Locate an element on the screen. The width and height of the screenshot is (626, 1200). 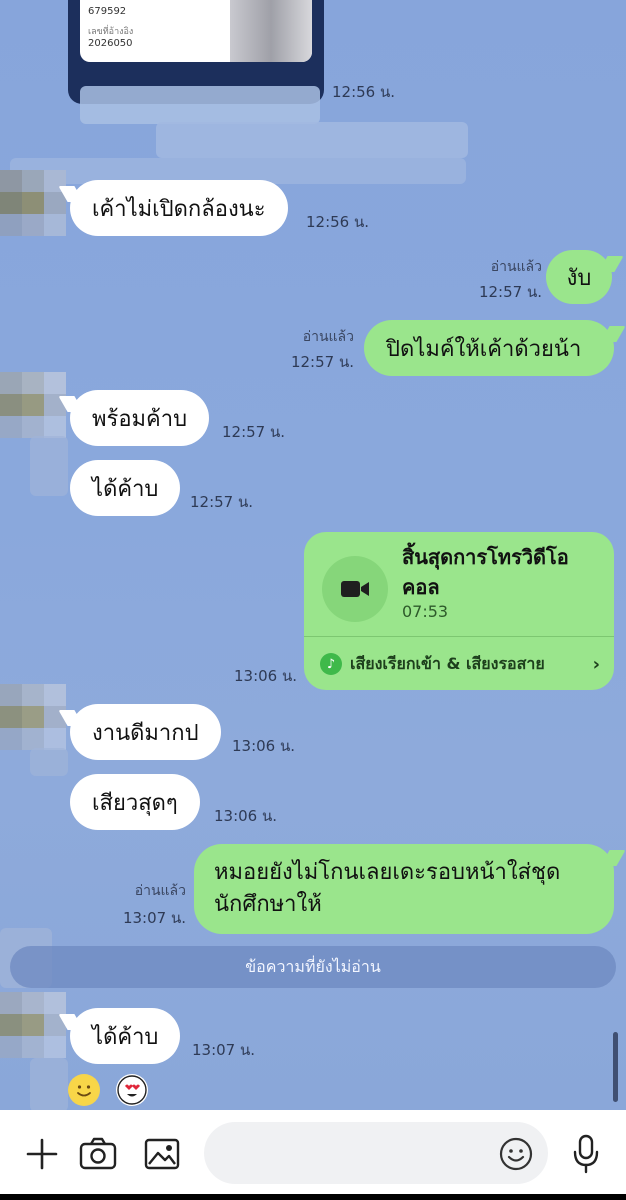
divider is located at coordinates (459, 636).